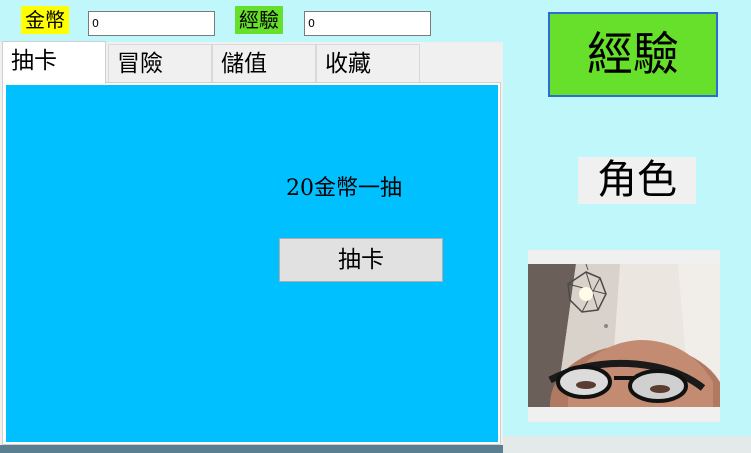 This screenshot has height=453, width=751. I want to click on tab-collection: 收藏, so click(368, 63).